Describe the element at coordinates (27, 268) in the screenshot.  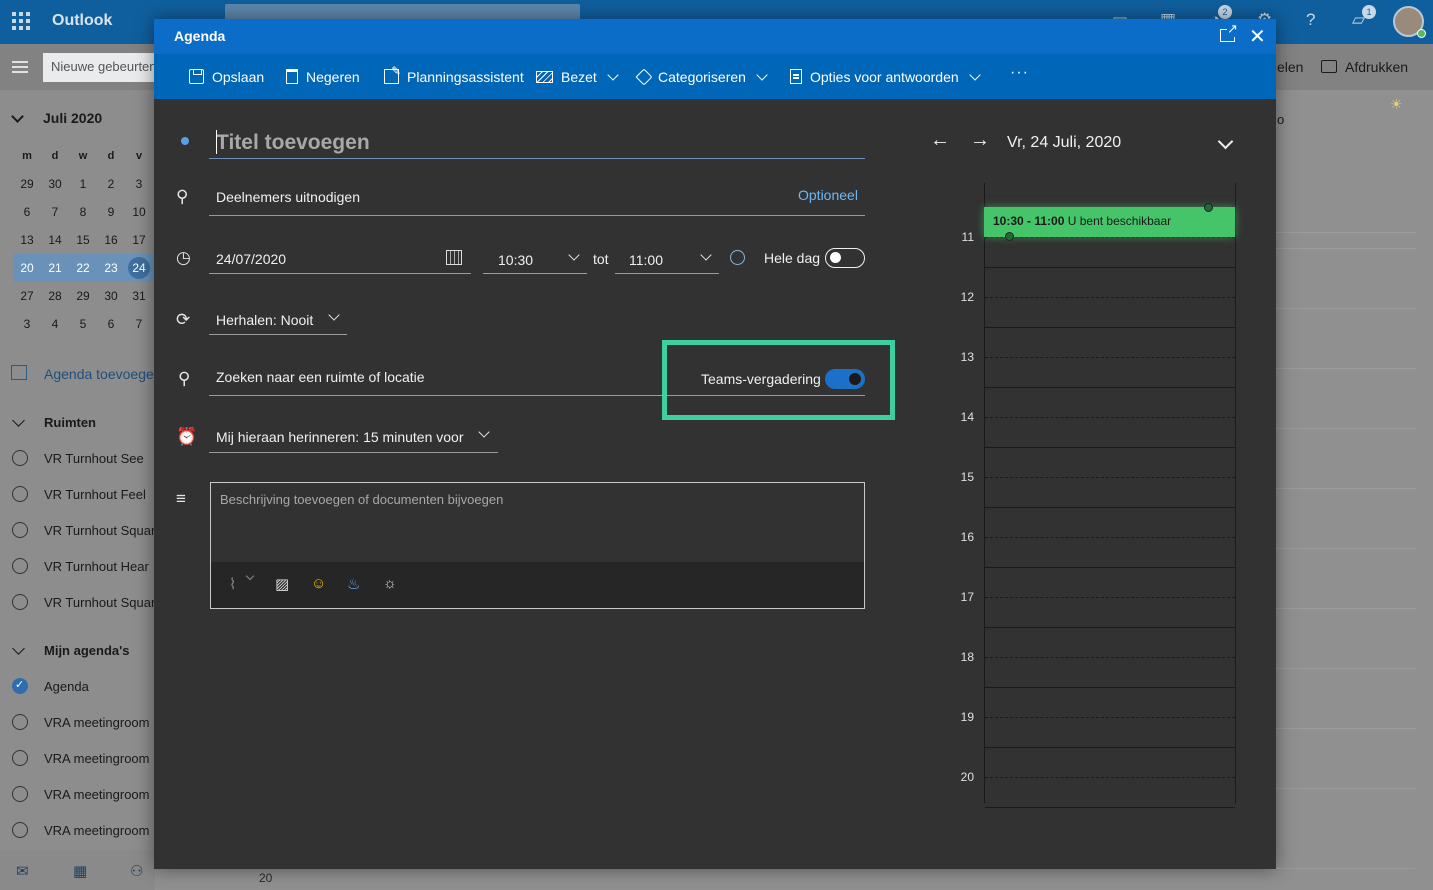
I see `day-cell: 20` at that location.